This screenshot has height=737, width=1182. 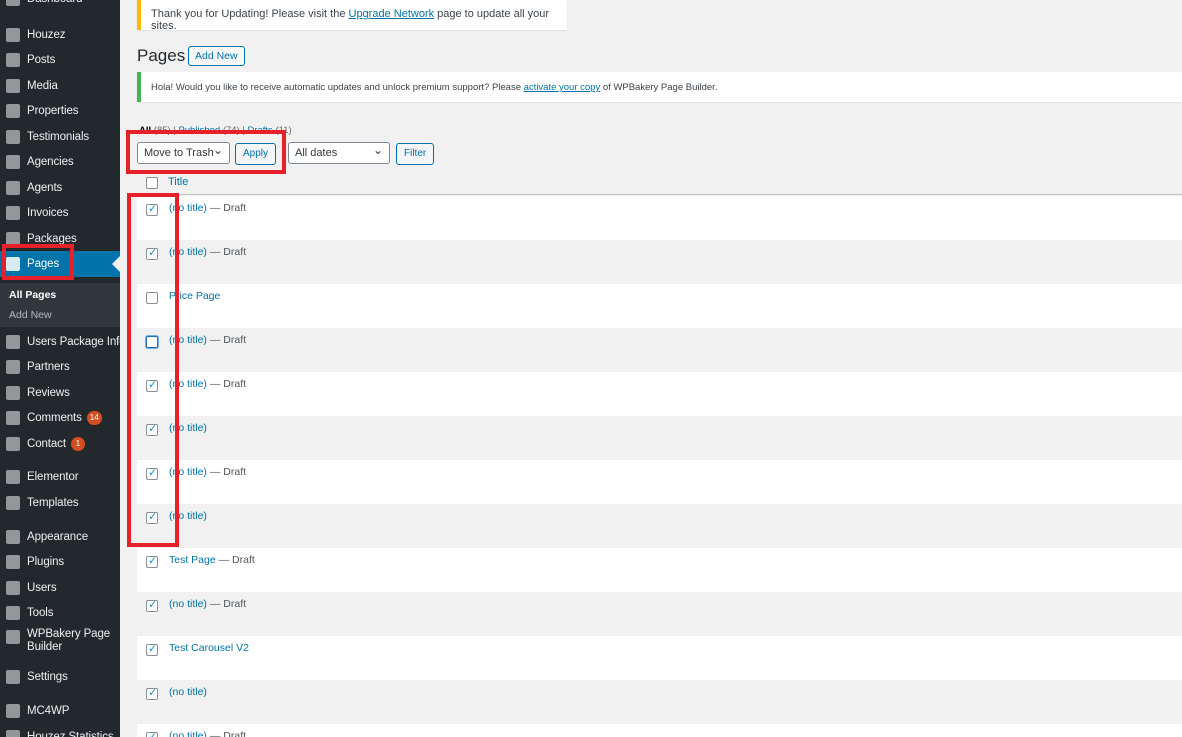 I want to click on sidebar-item-plugins: Plugins, so click(x=60, y=562).